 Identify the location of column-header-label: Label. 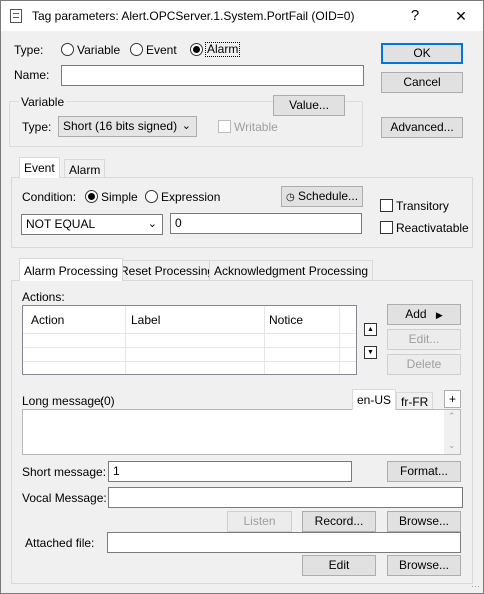
(145, 320).